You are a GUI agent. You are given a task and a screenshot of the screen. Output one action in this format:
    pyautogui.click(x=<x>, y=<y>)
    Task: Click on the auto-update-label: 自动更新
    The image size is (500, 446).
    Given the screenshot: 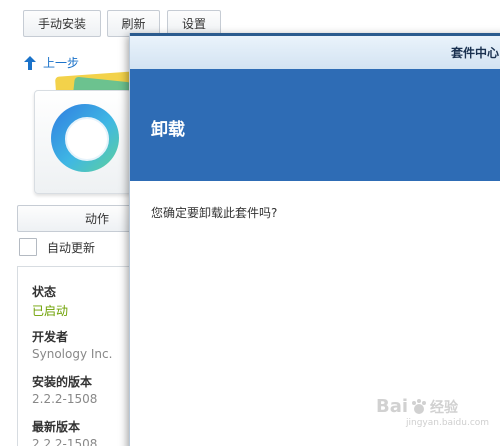 What is the action you would take?
    pyautogui.click(x=71, y=247)
    